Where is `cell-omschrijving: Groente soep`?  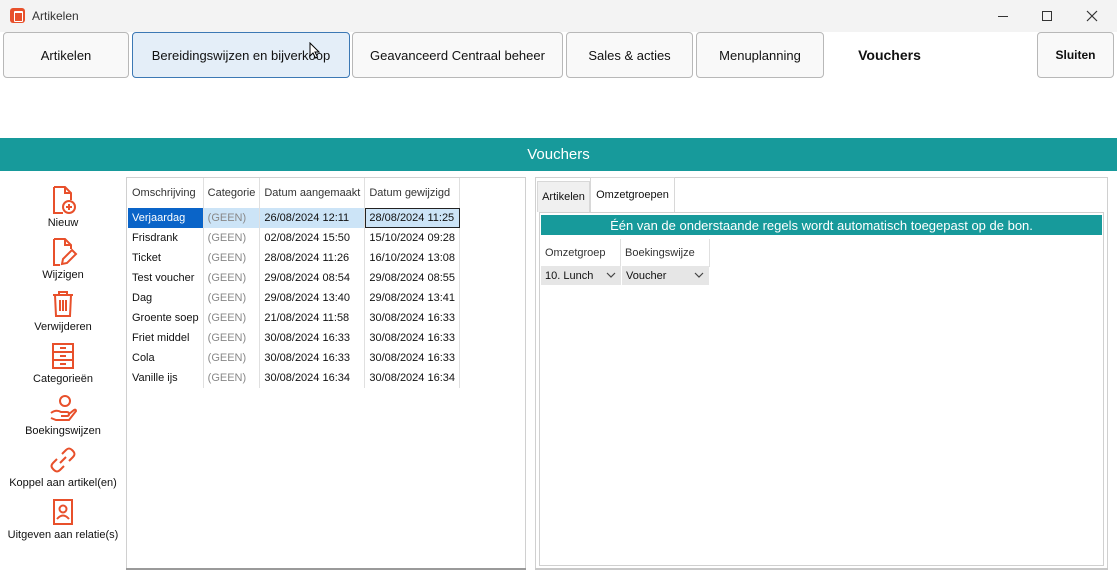 cell-omschrijving: Groente soep is located at coordinates (166, 318).